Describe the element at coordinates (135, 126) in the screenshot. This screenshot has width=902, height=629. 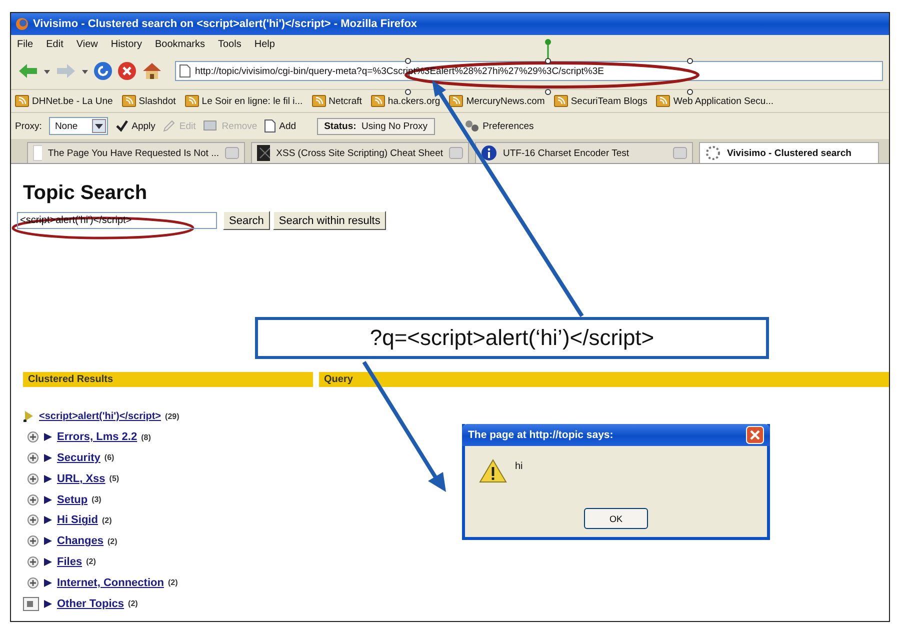
I see `toolbar-button: Apply` at that location.